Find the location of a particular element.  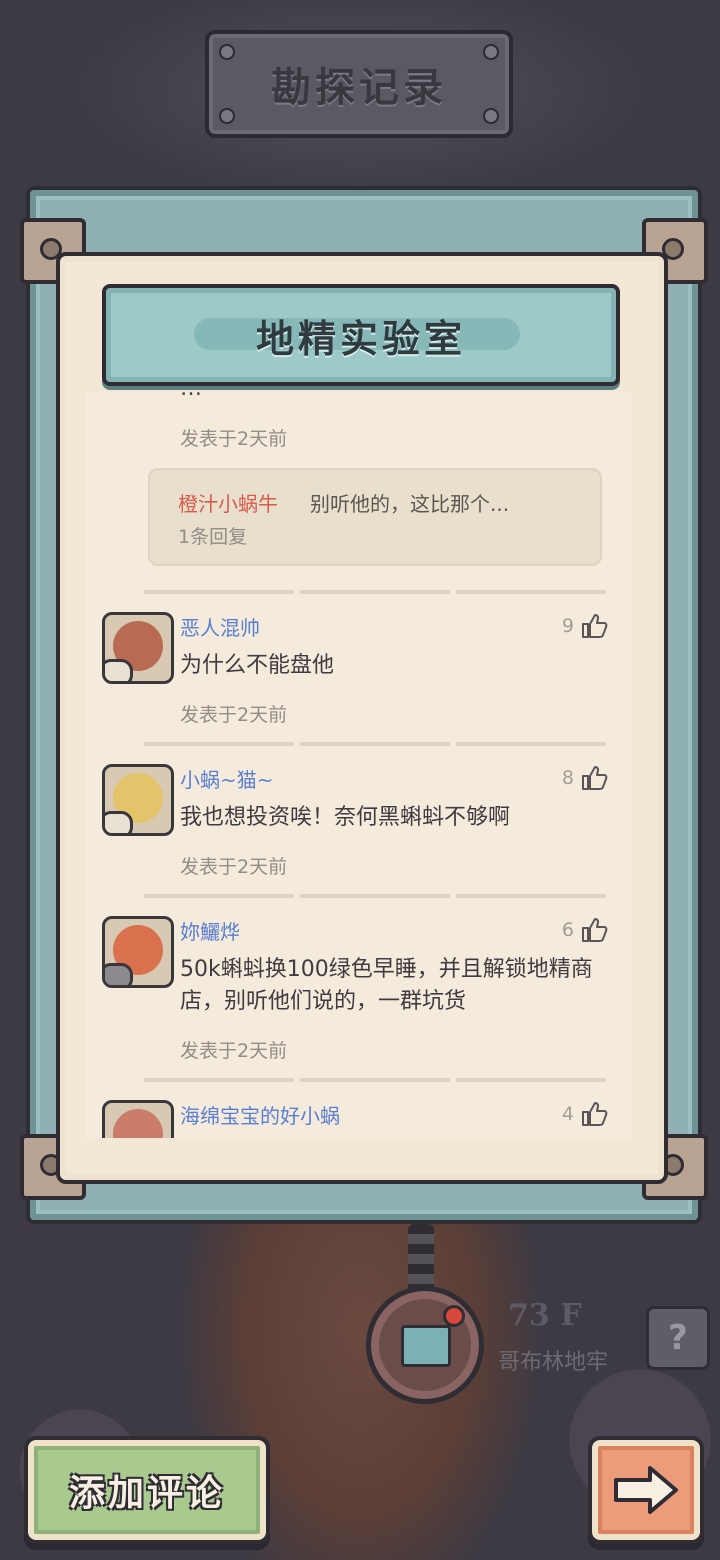

map-compass-icon is located at coordinates (425, 1345).